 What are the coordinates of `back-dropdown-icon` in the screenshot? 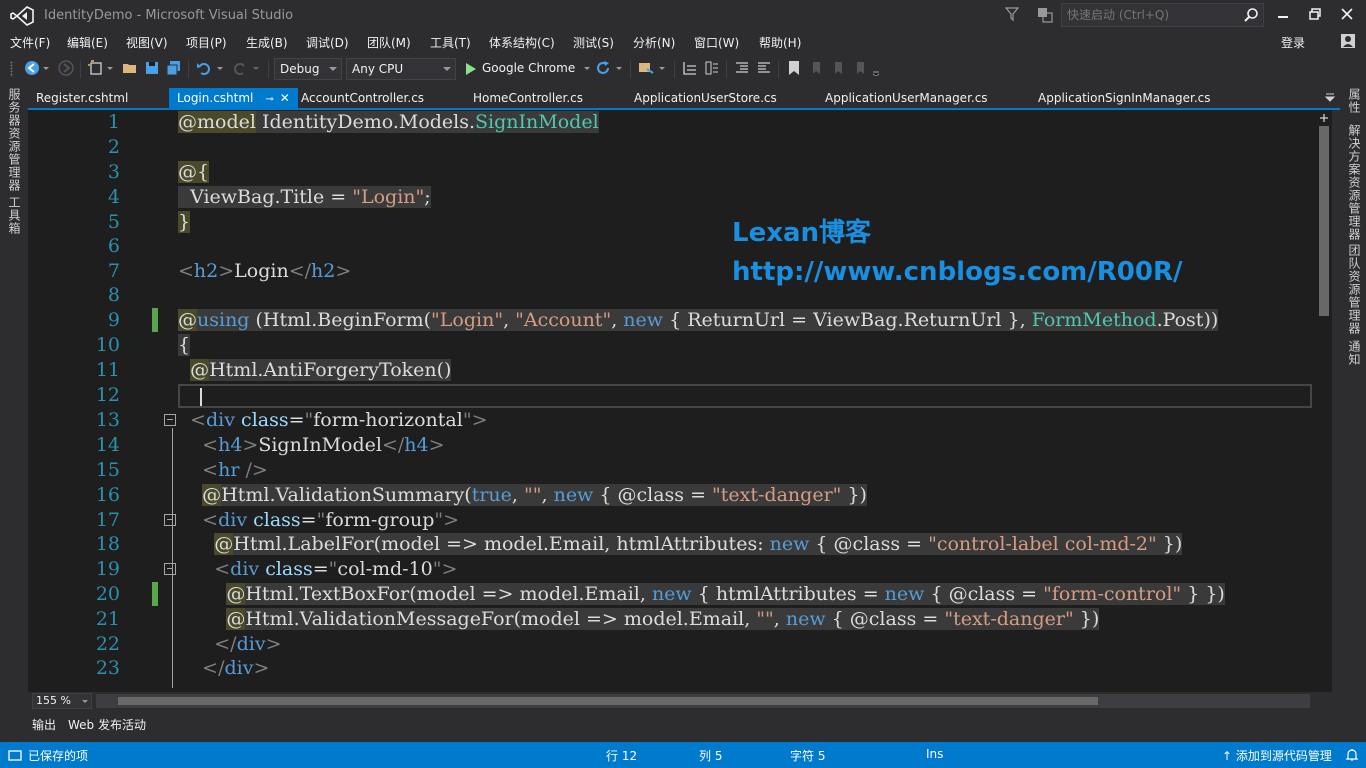 It's located at (46, 68).